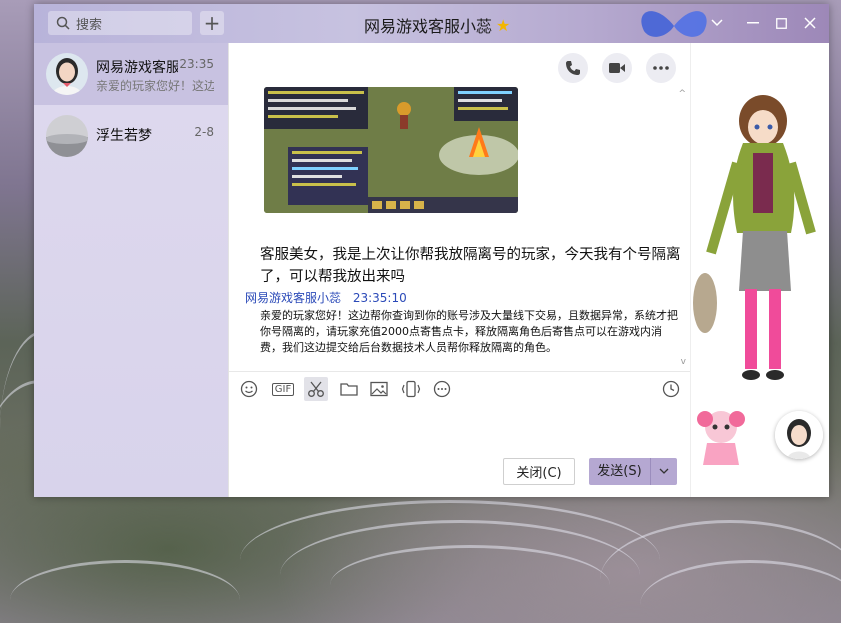 The height and width of the screenshot is (623, 841). Describe the element at coordinates (539, 471) in the screenshot. I see `close-button: 关闭(C)` at that location.